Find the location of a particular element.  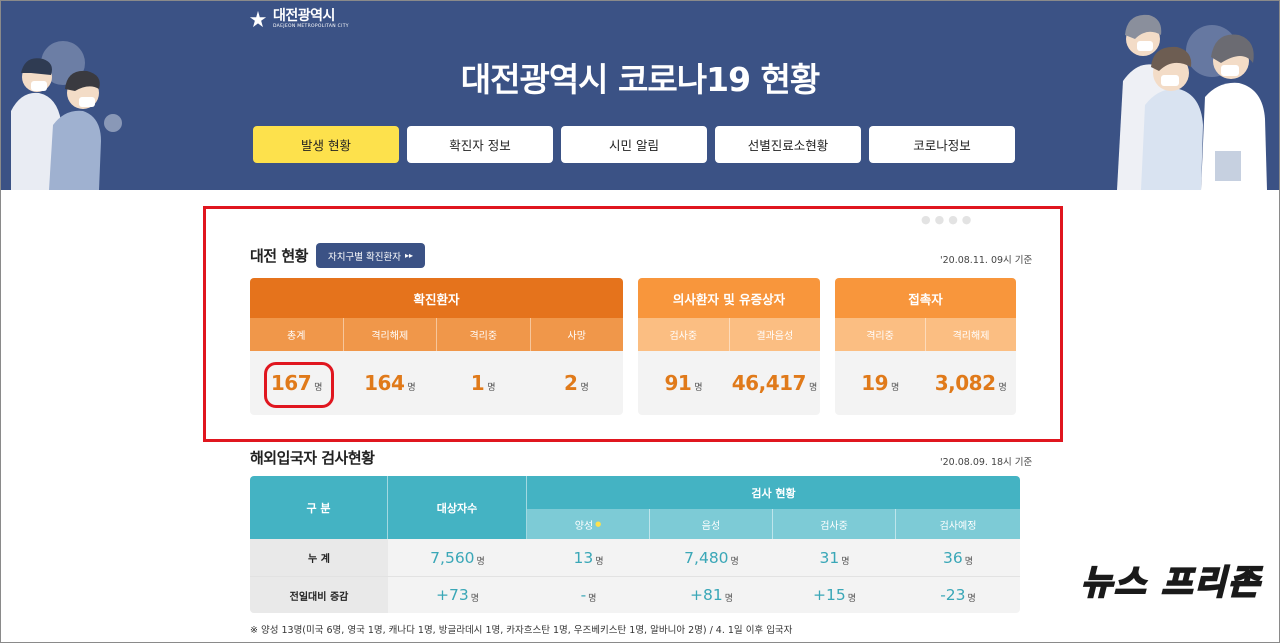

col-target: 대상자수 is located at coordinates (457, 507).